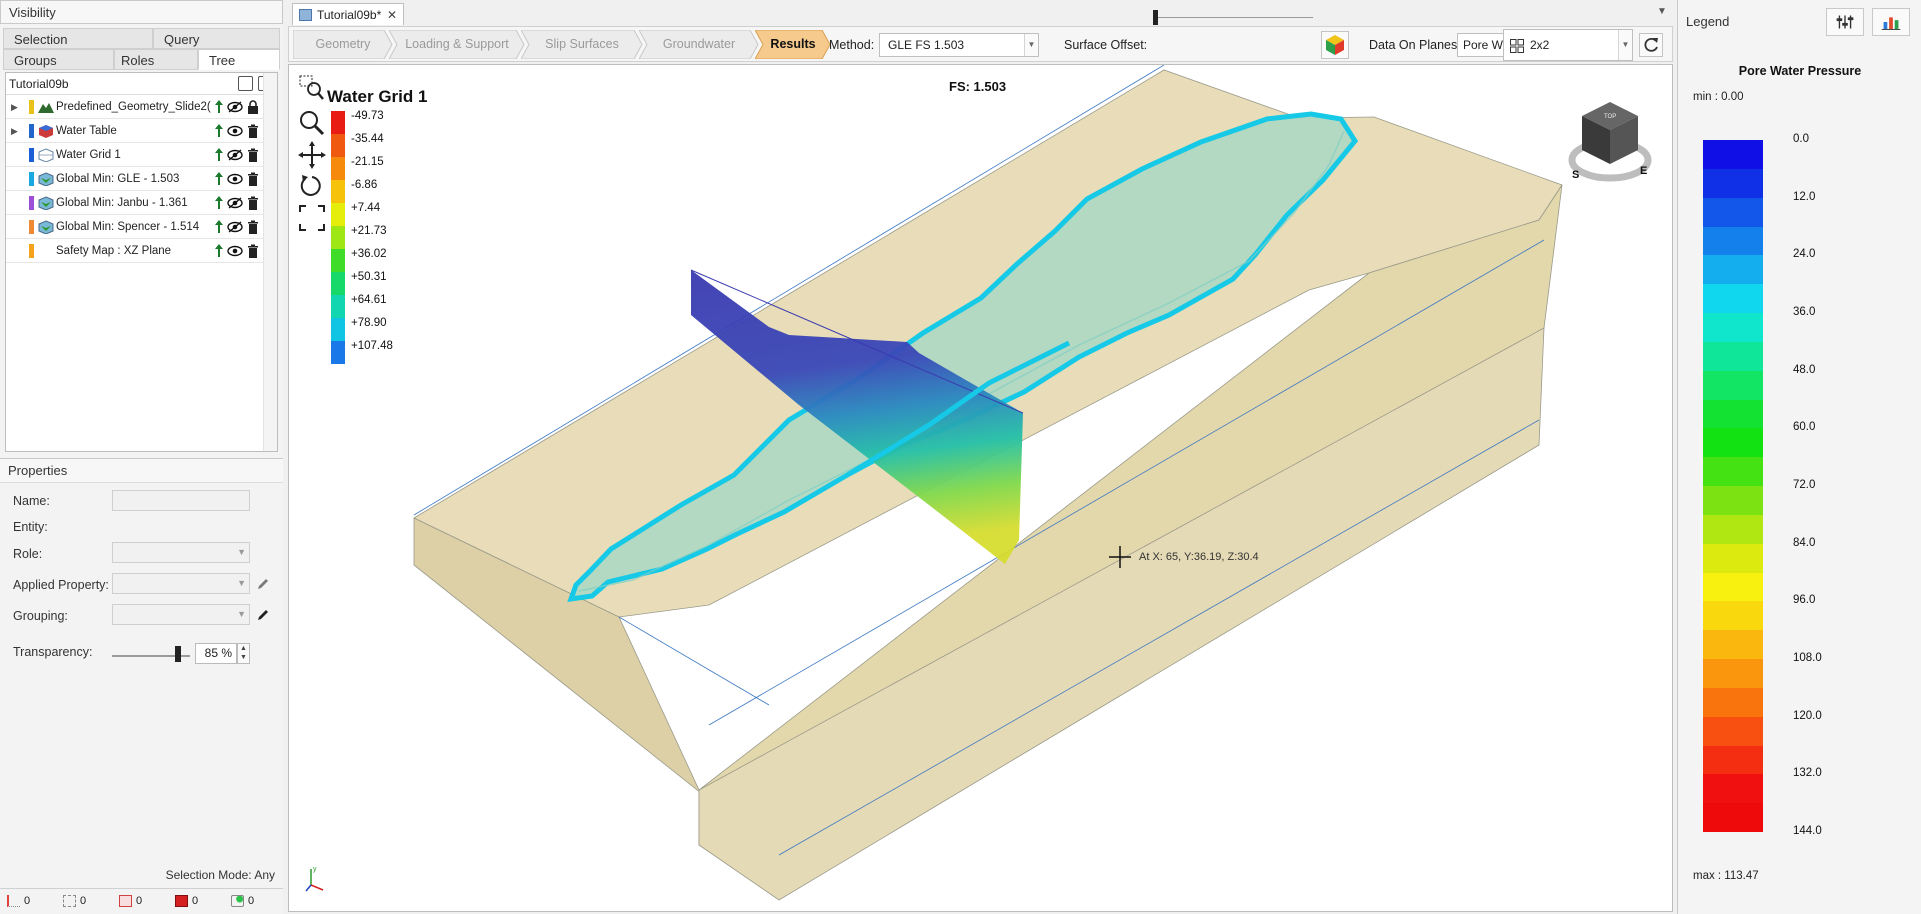  I want to click on tree-row: ▶ Water Table, so click(141, 131).